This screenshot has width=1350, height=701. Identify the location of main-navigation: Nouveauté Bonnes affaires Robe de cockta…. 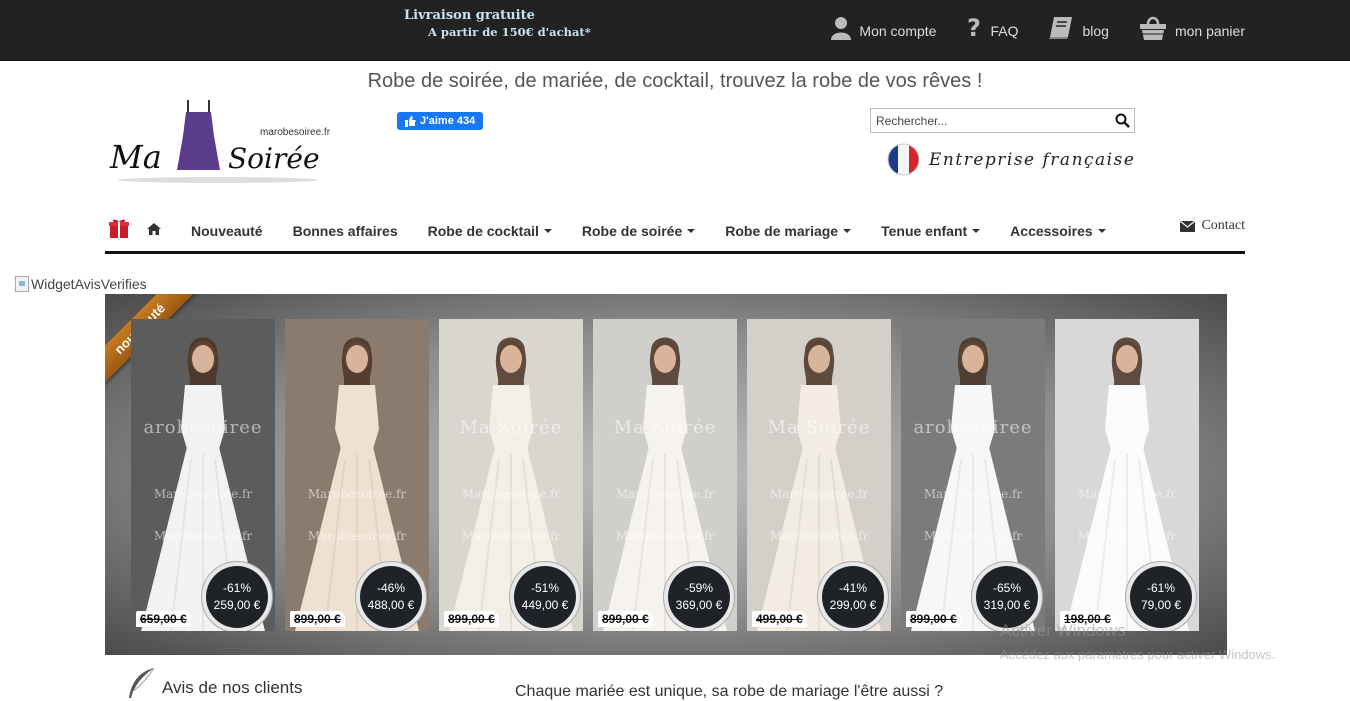
(675, 232).